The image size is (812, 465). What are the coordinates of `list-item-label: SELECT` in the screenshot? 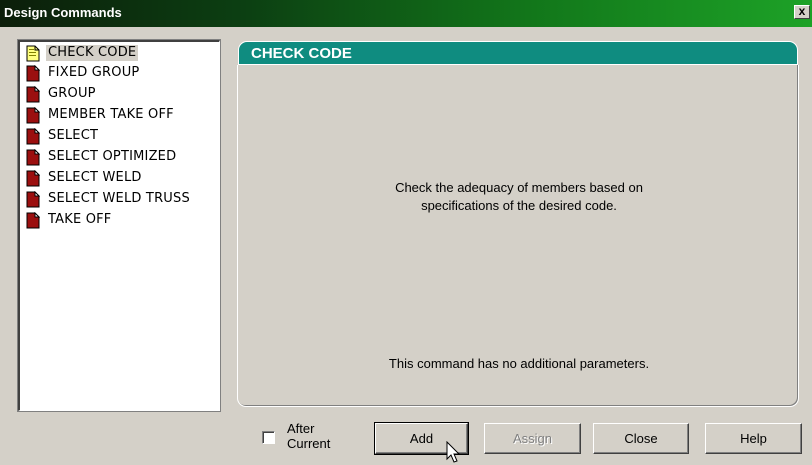 It's located at (73, 135).